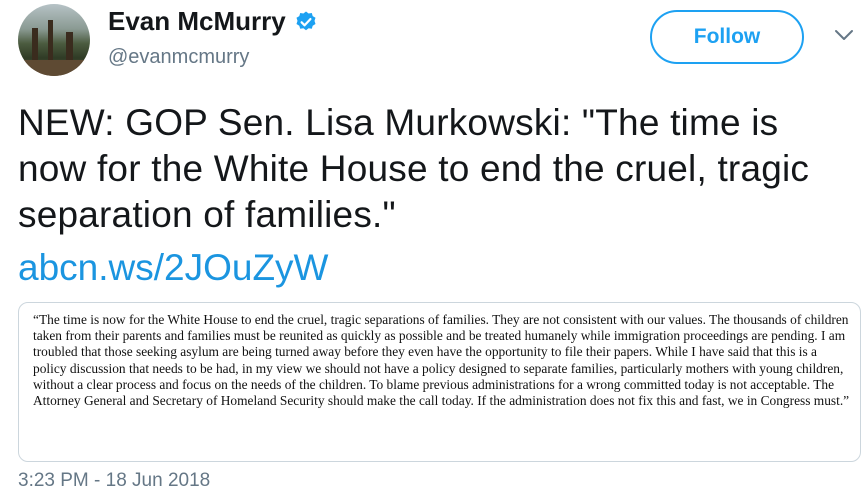 This screenshot has width=865, height=503. Describe the element at coordinates (306, 22) in the screenshot. I see `verified-badge-icon` at that location.